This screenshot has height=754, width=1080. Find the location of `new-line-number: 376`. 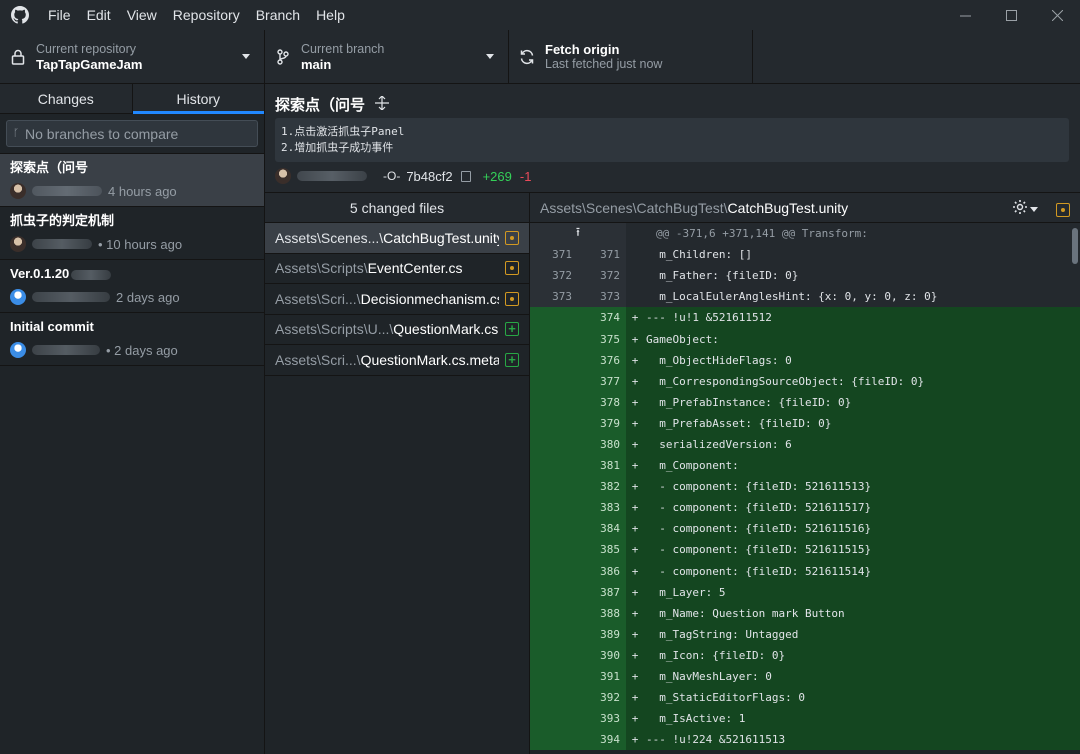

new-line-number: 376 is located at coordinates (610, 360).